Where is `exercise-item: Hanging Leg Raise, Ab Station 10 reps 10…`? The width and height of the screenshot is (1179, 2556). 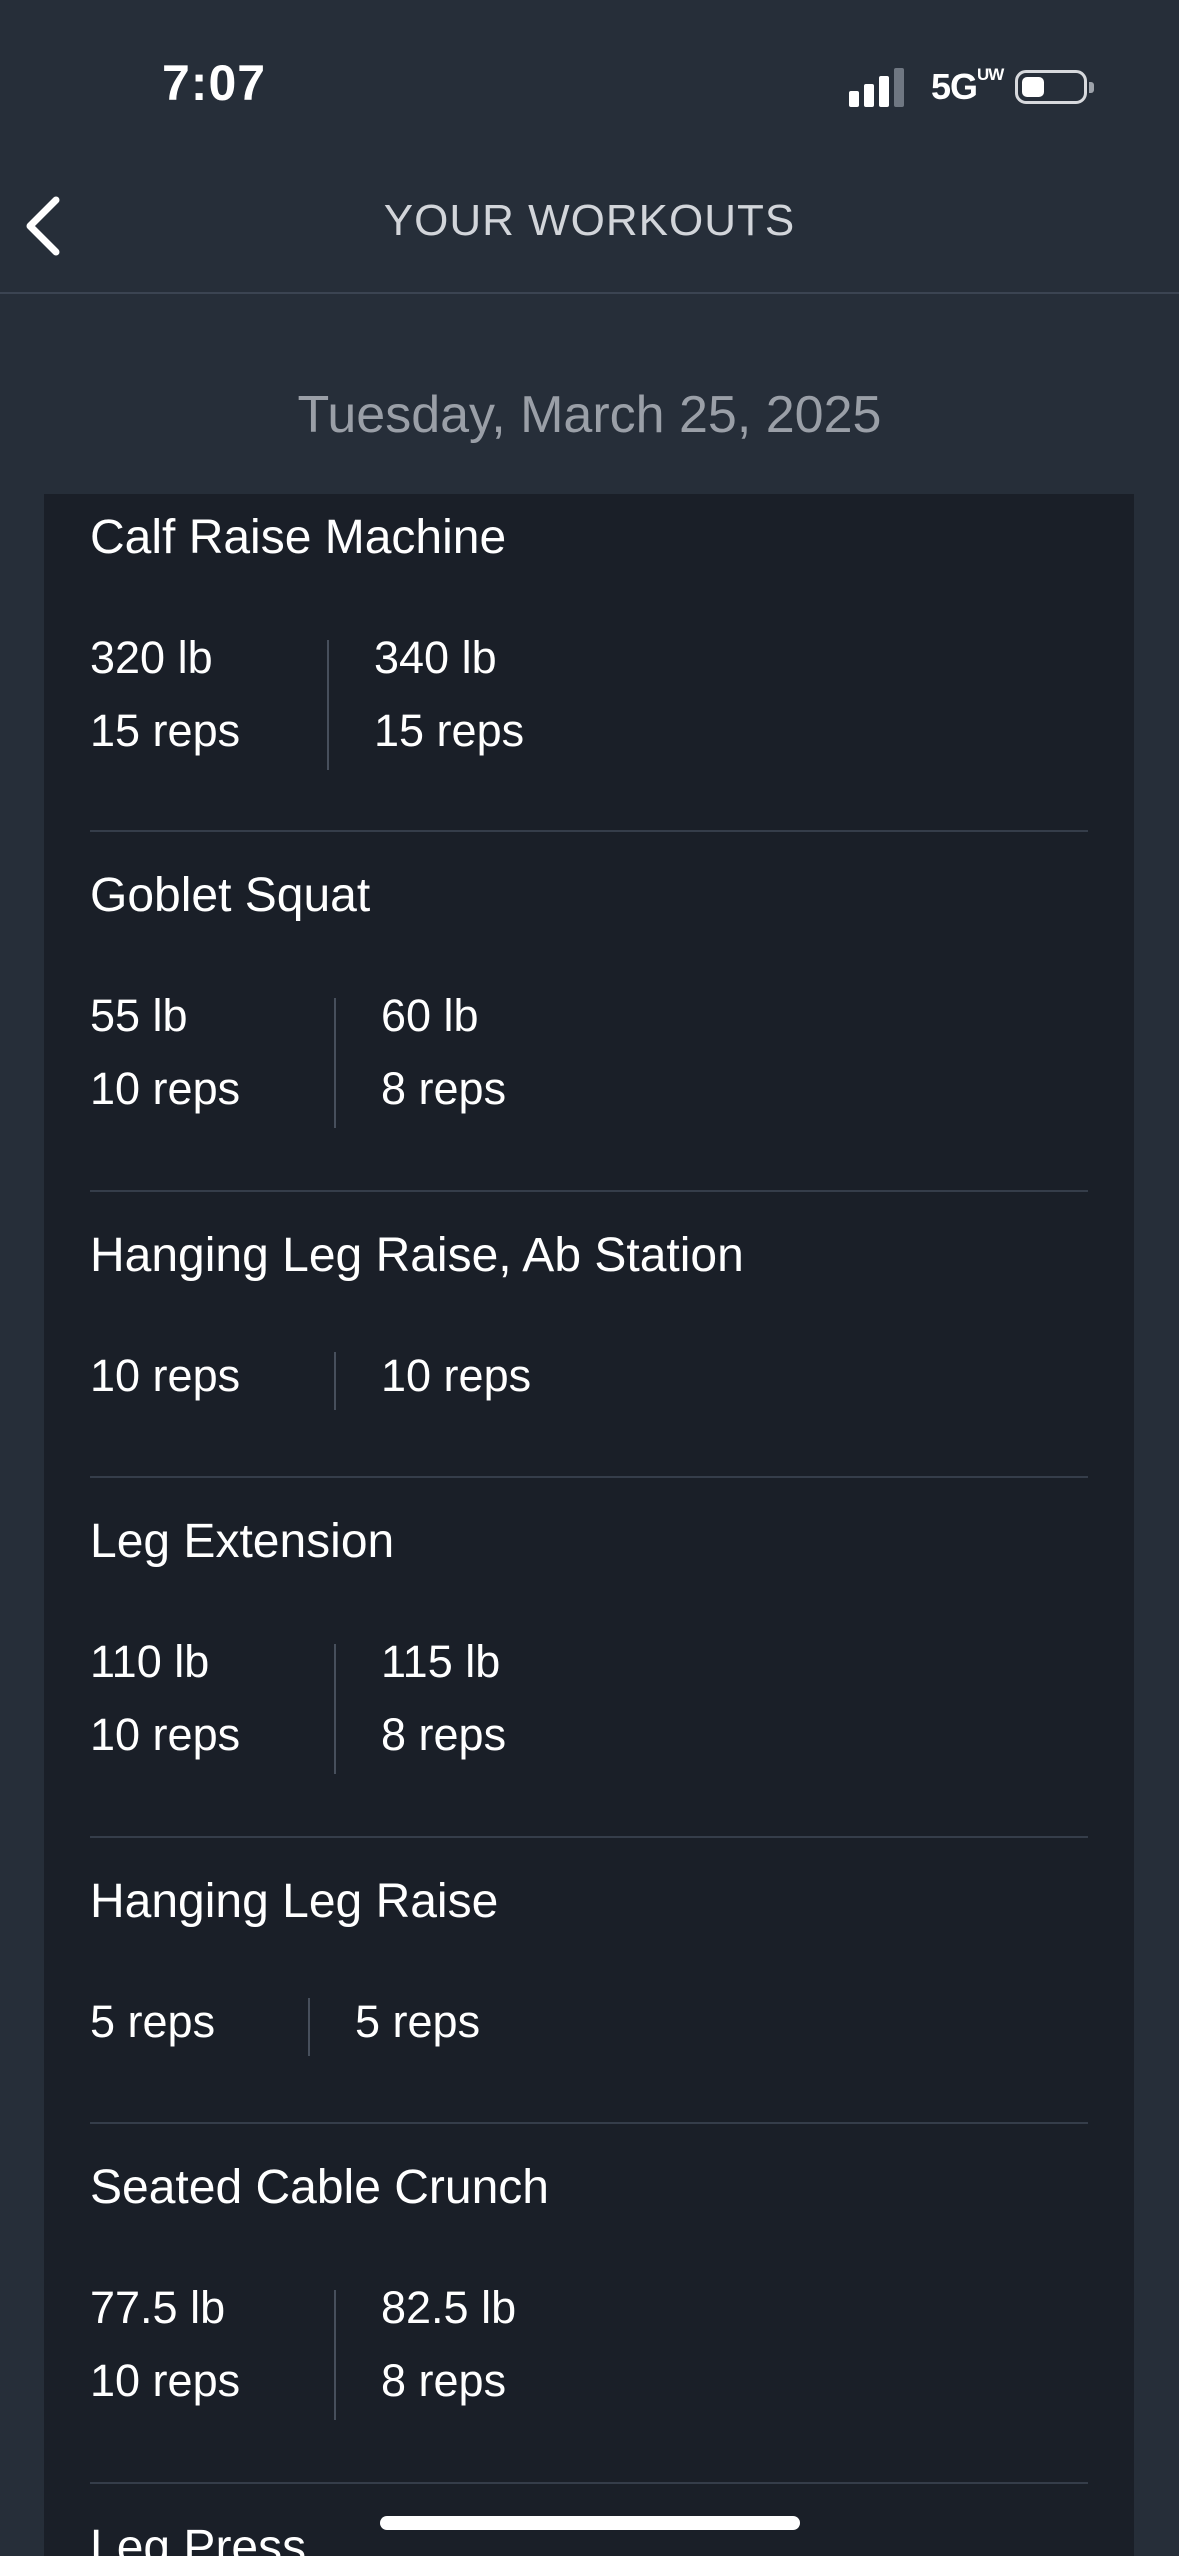 exercise-item: Hanging Leg Raise, Ab Station 10 reps 10… is located at coordinates (589, 1334).